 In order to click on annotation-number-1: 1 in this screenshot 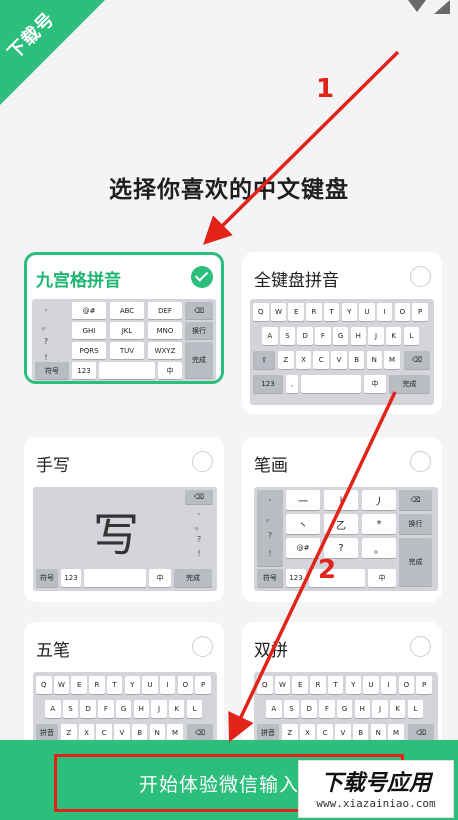, I will do `click(325, 89)`.